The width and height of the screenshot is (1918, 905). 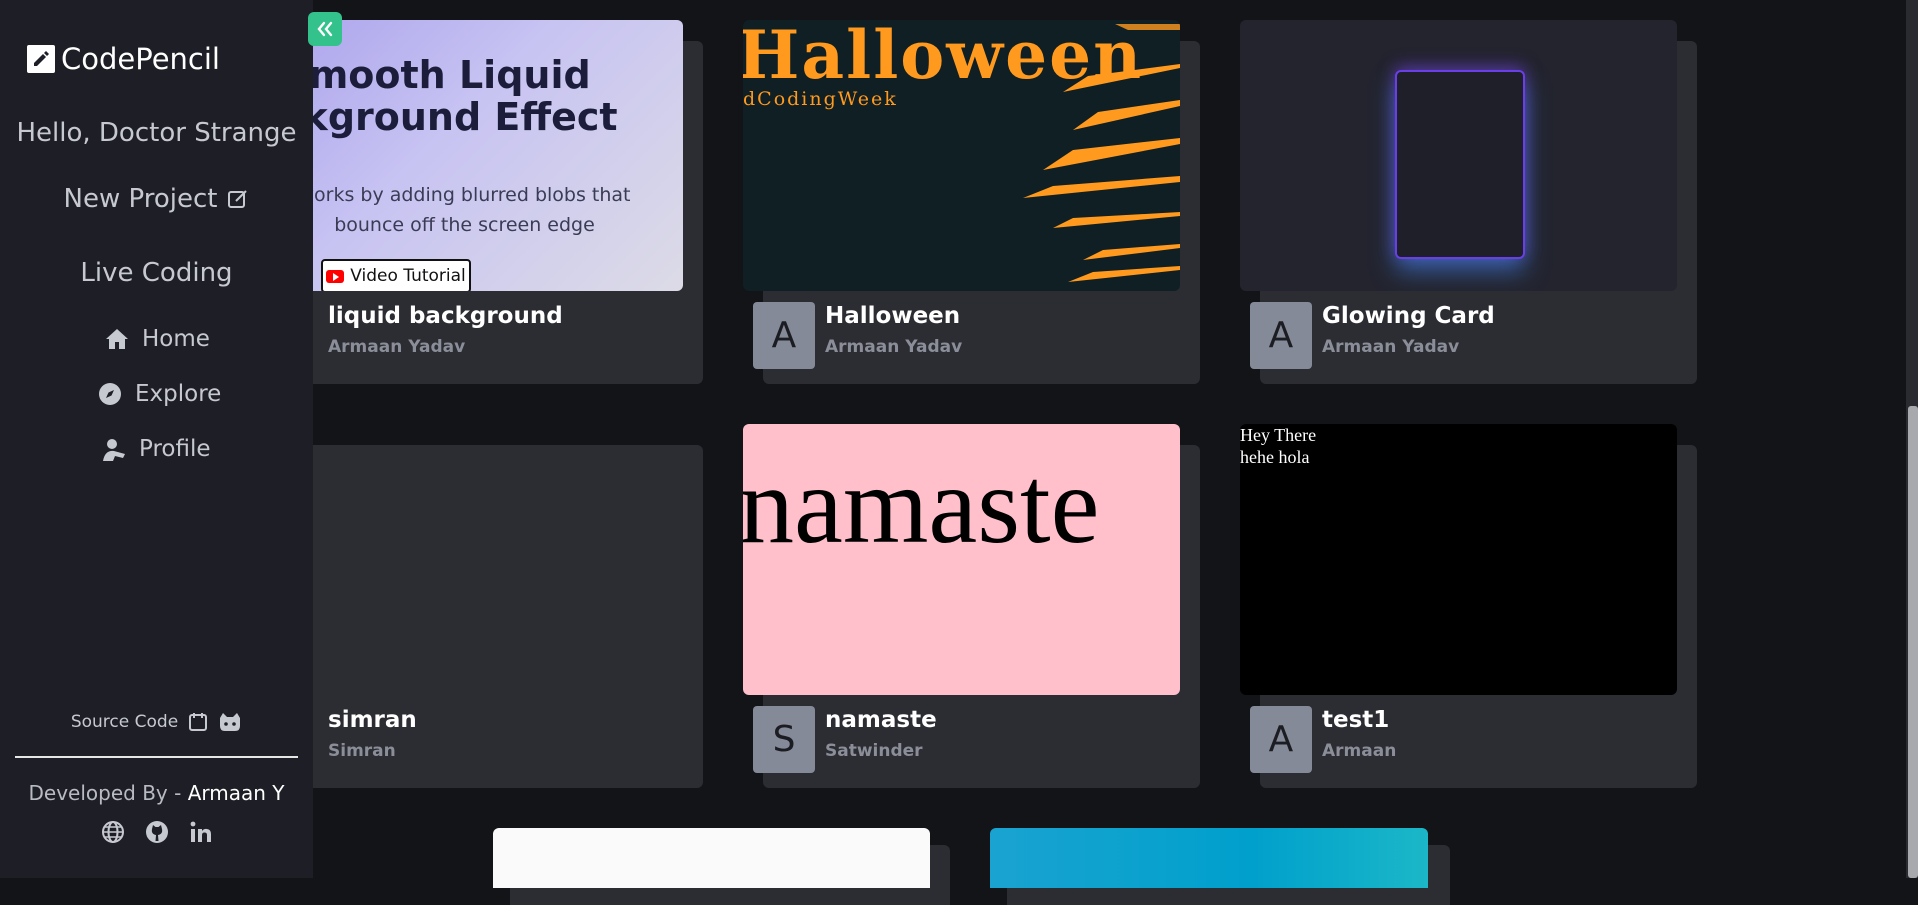 I want to click on project-title: liquid background, so click(x=445, y=316).